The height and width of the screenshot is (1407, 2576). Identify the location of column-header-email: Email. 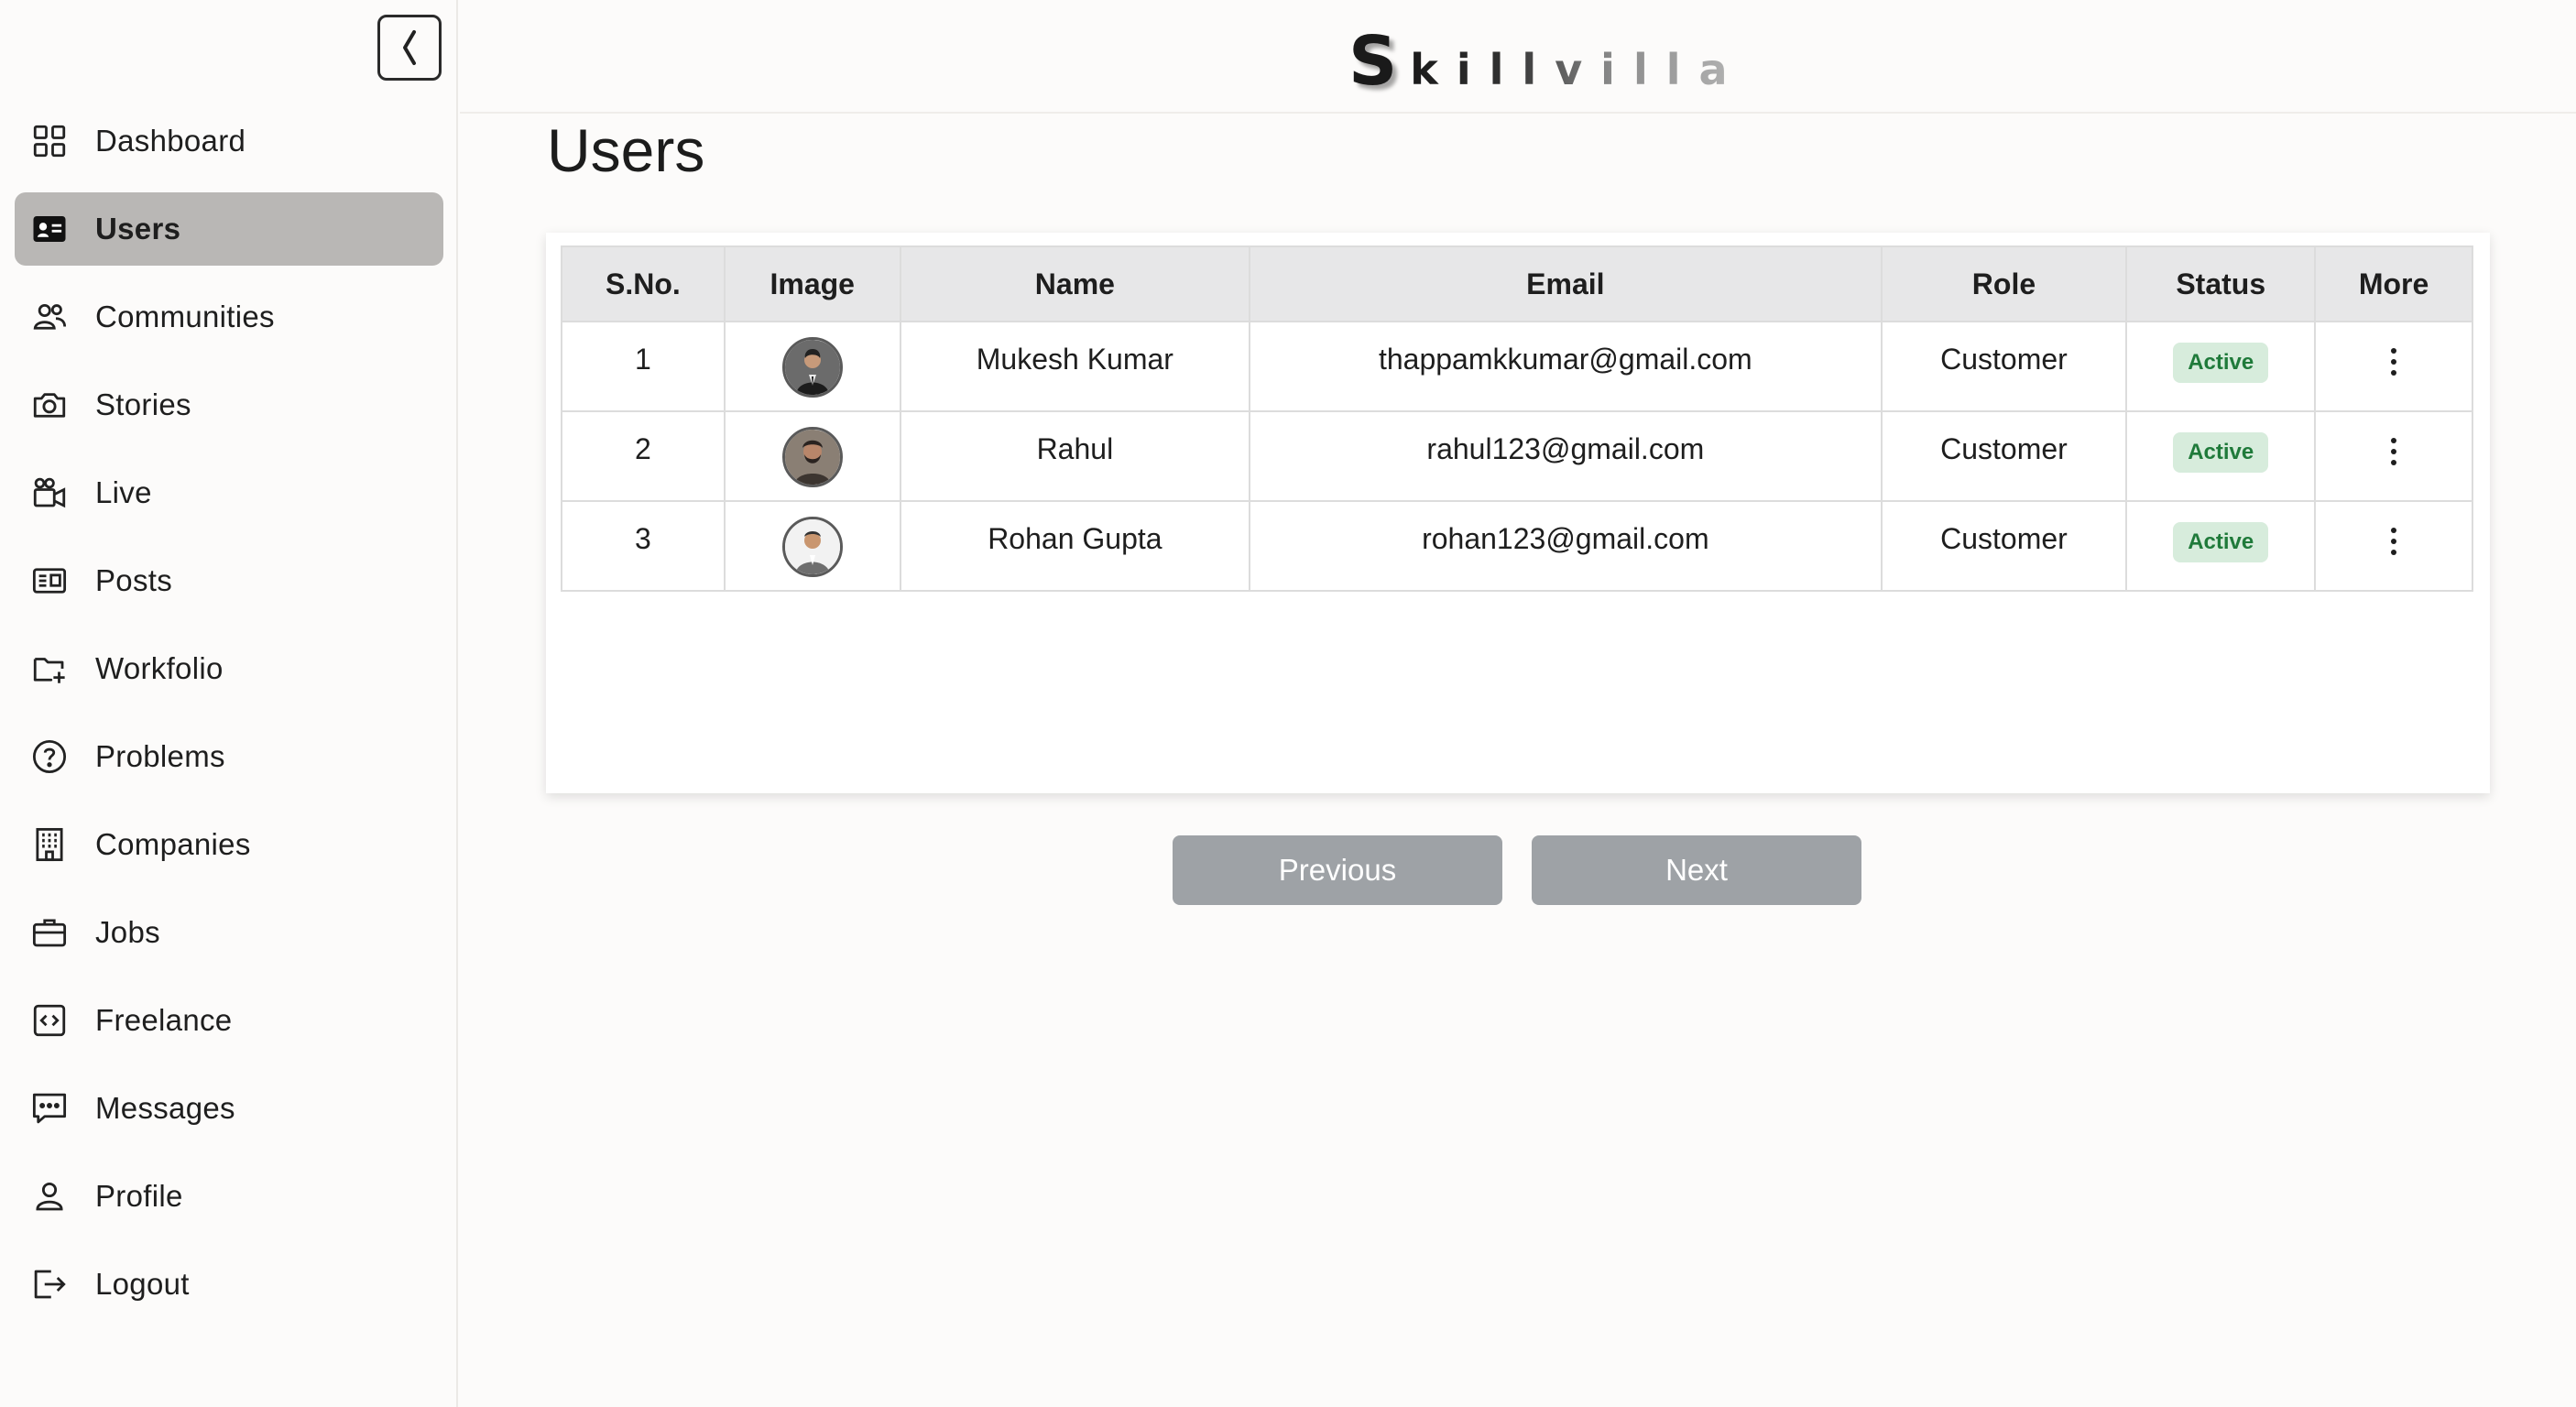
(1566, 283).